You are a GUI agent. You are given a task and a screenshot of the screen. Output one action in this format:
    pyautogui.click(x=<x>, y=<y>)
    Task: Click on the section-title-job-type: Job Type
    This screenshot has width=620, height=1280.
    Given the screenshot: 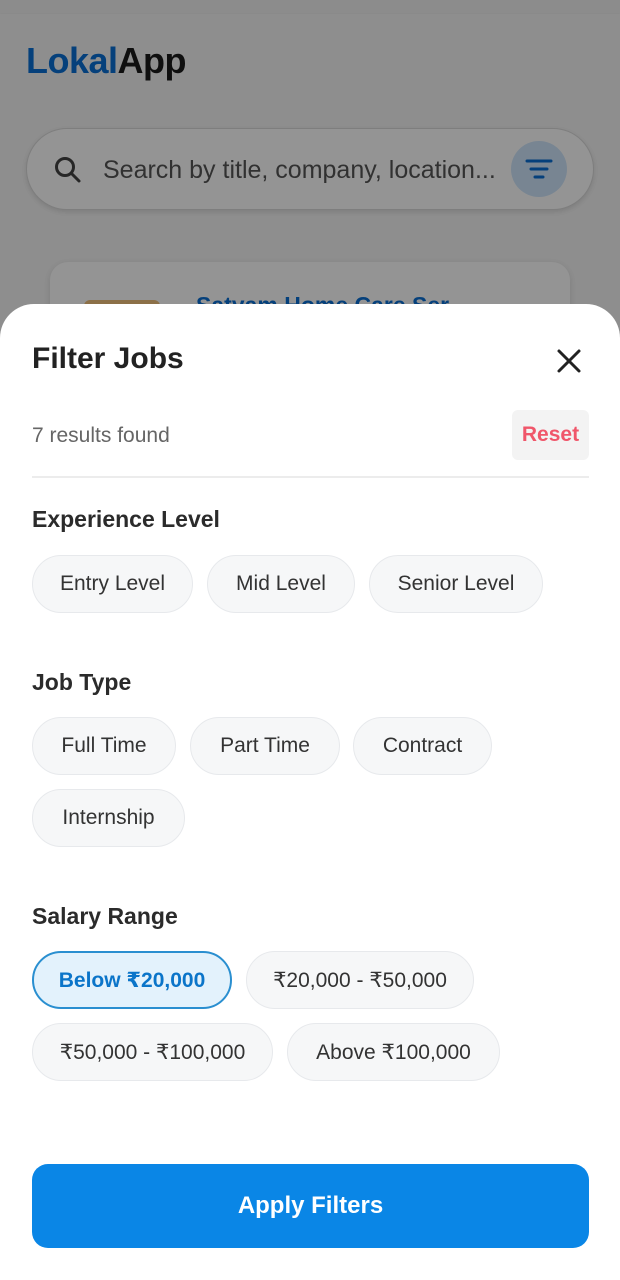 What is the action you would take?
    pyautogui.click(x=82, y=682)
    